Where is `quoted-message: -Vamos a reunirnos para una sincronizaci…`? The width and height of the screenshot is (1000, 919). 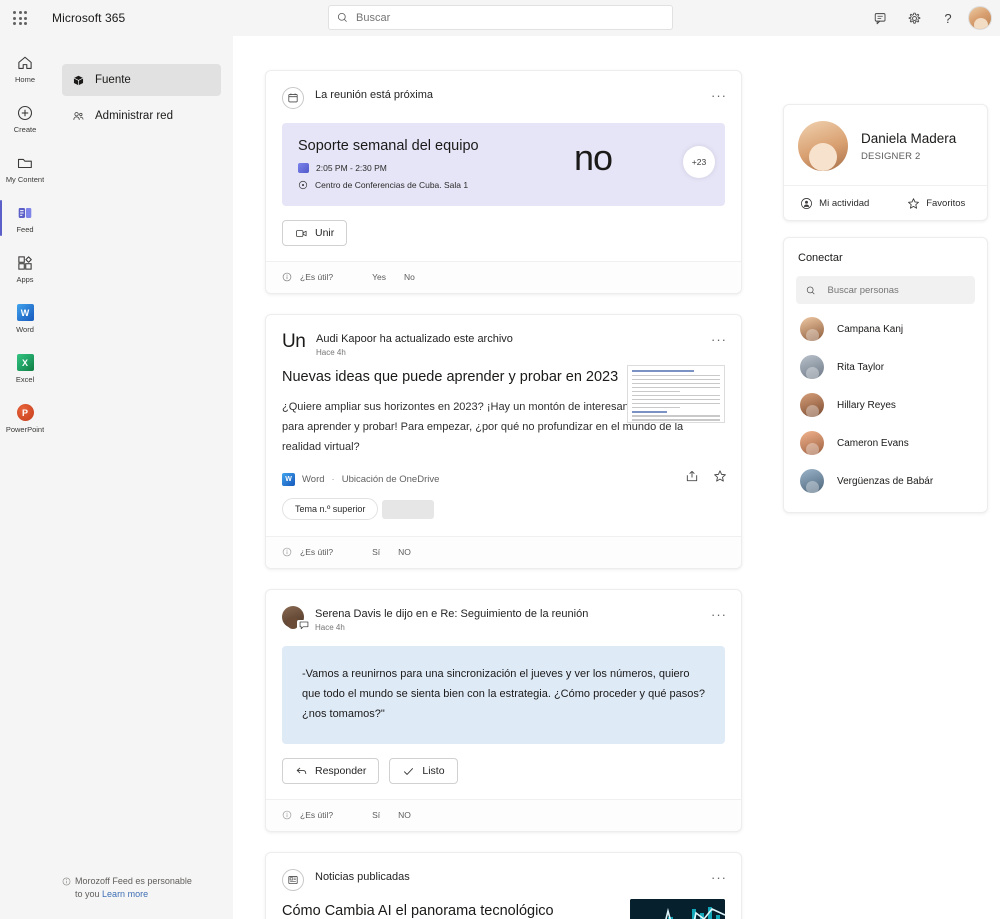
quoted-message: -Vamos a reunirnos para una sincronizaci… is located at coordinates (503, 695).